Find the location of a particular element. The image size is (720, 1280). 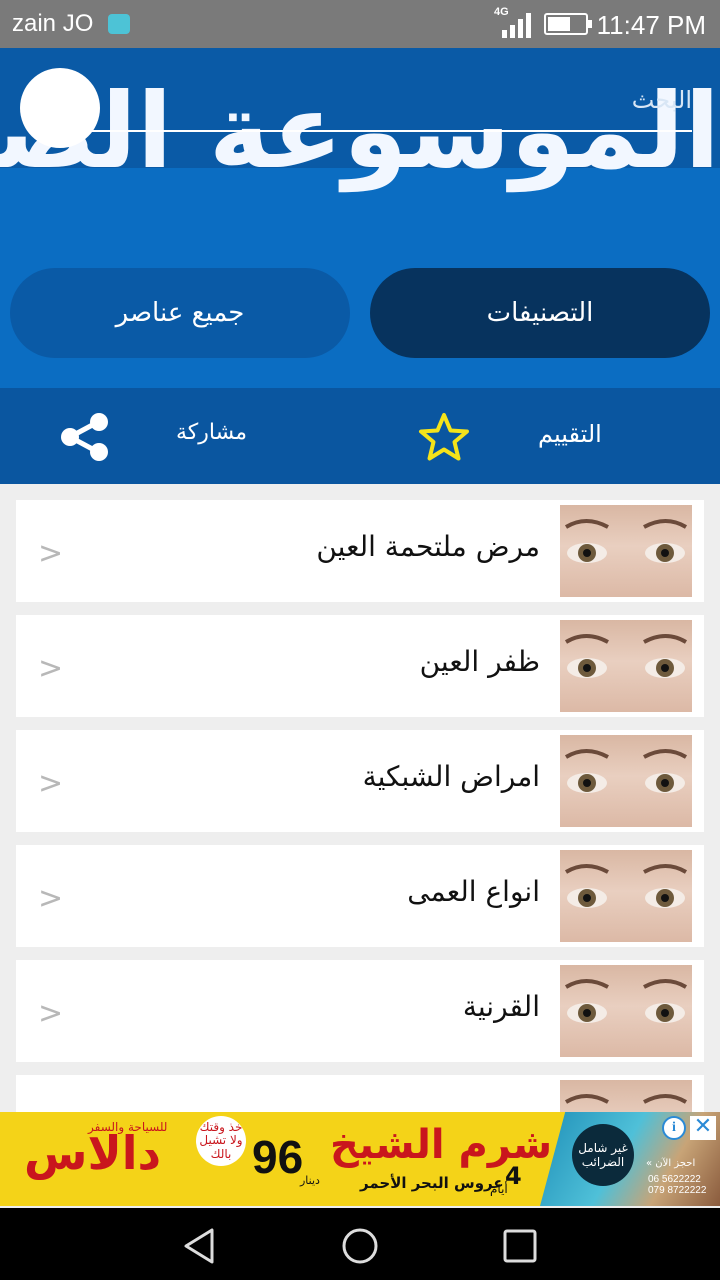

carrier-label: zain JO is located at coordinates (53, 23).